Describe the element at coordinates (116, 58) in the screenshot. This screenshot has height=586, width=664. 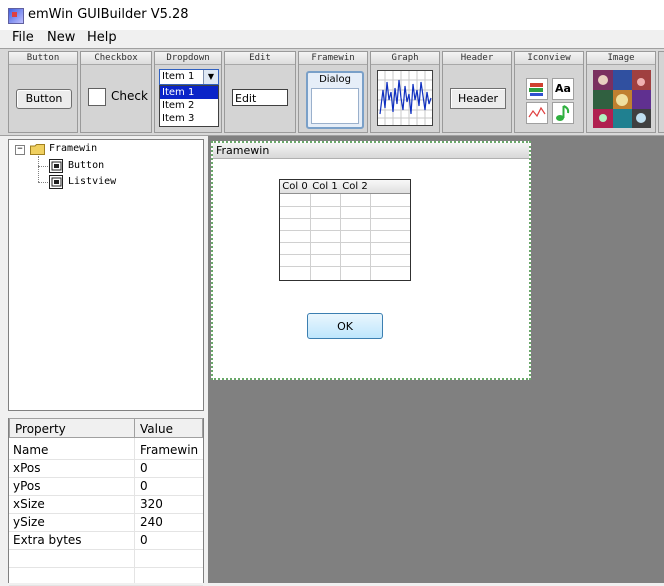
I see `palette-checkbox-header: Checkbox` at that location.